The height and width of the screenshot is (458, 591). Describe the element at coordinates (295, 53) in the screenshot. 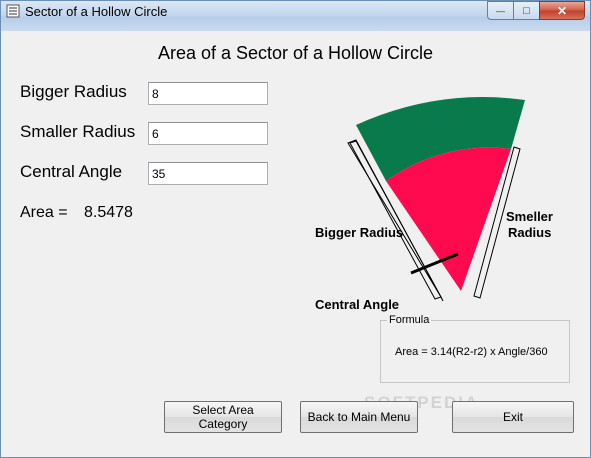

I see `page-title: Area of a Sector of a Hollow Circle` at that location.